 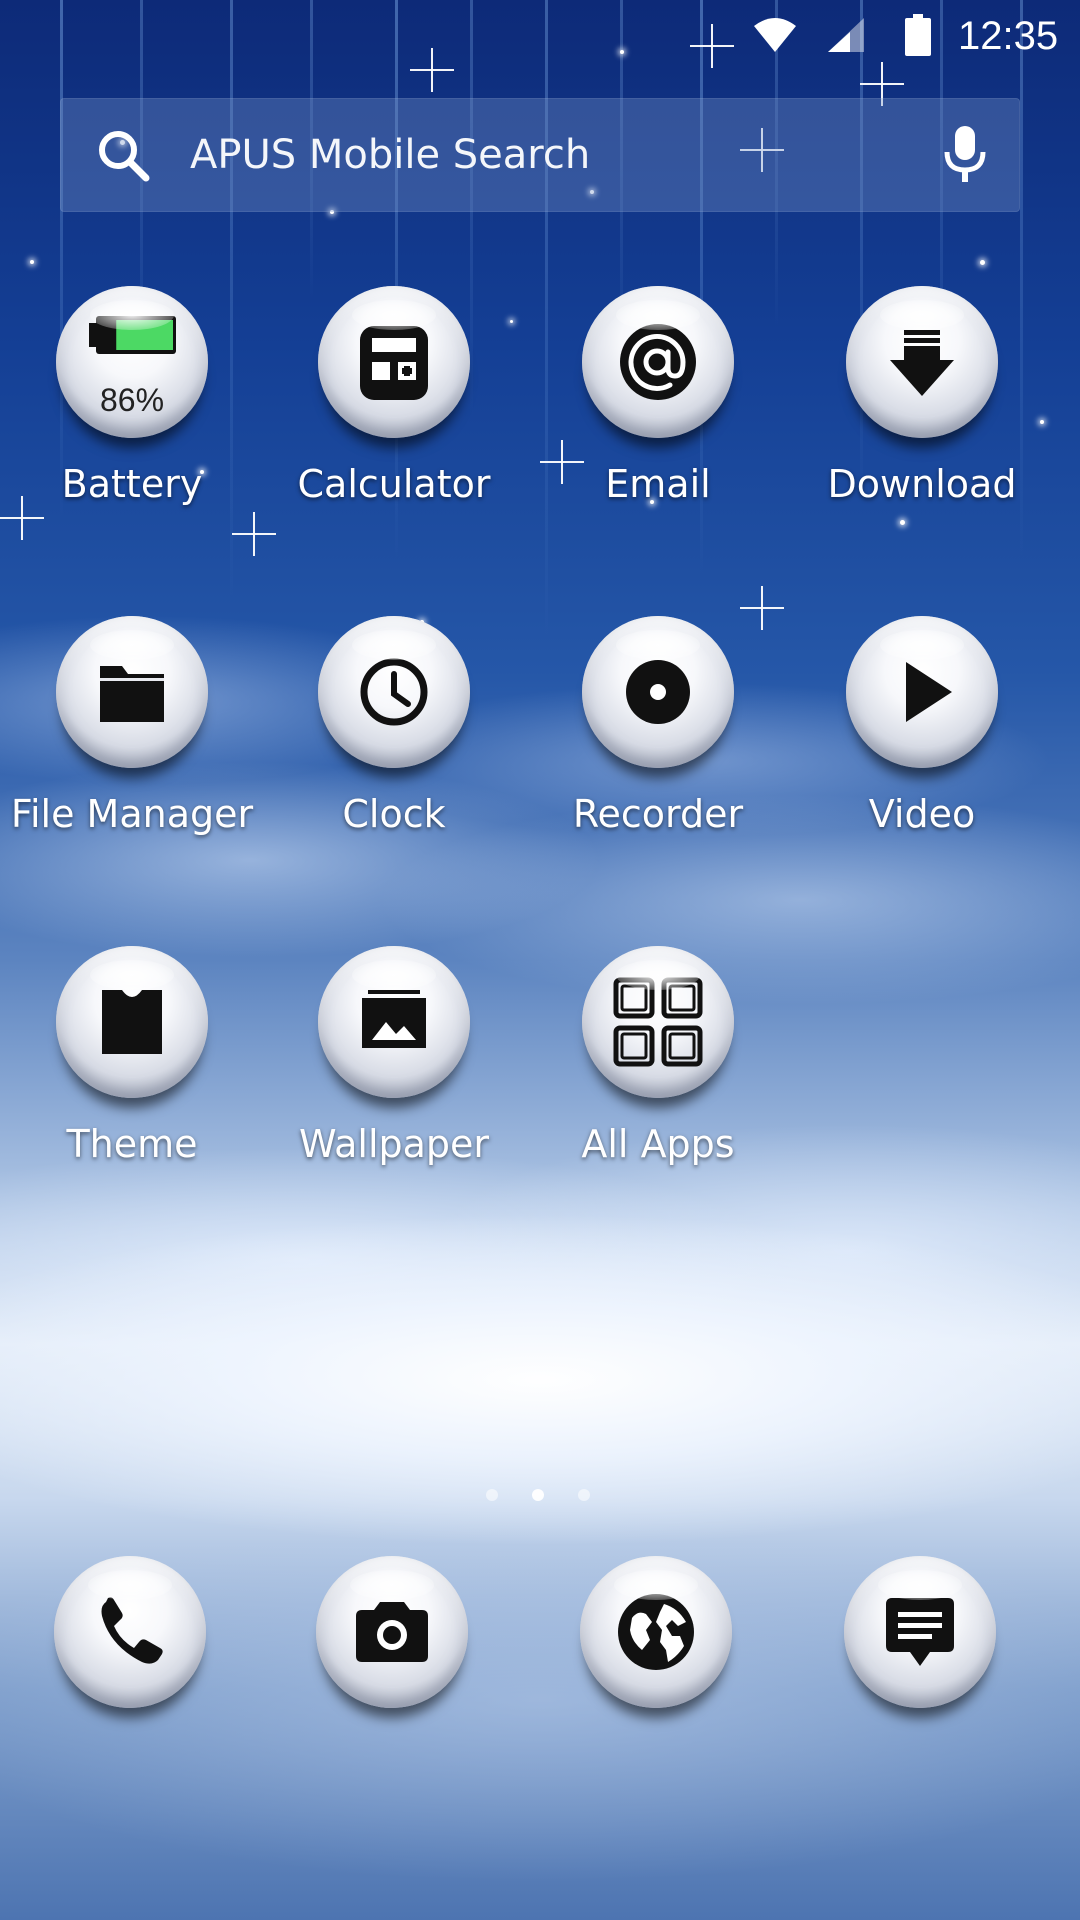 What do you see at coordinates (658, 484) in the screenshot?
I see `app-label: Email` at bounding box center [658, 484].